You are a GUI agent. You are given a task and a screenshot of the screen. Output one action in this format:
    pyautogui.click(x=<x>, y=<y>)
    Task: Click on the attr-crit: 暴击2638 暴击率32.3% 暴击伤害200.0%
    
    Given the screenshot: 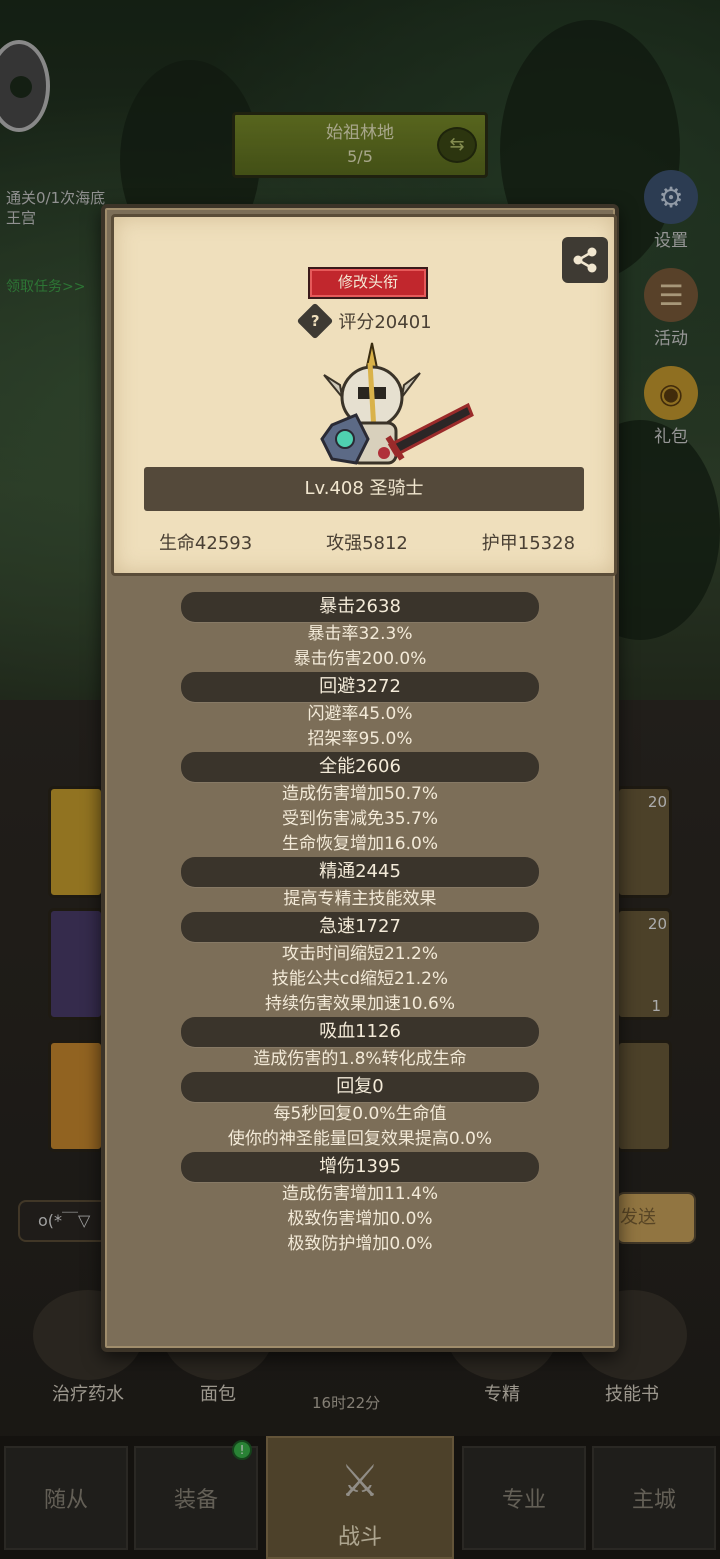 What is the action you would take?
    pyautogui.click(x=360, y=632)
    